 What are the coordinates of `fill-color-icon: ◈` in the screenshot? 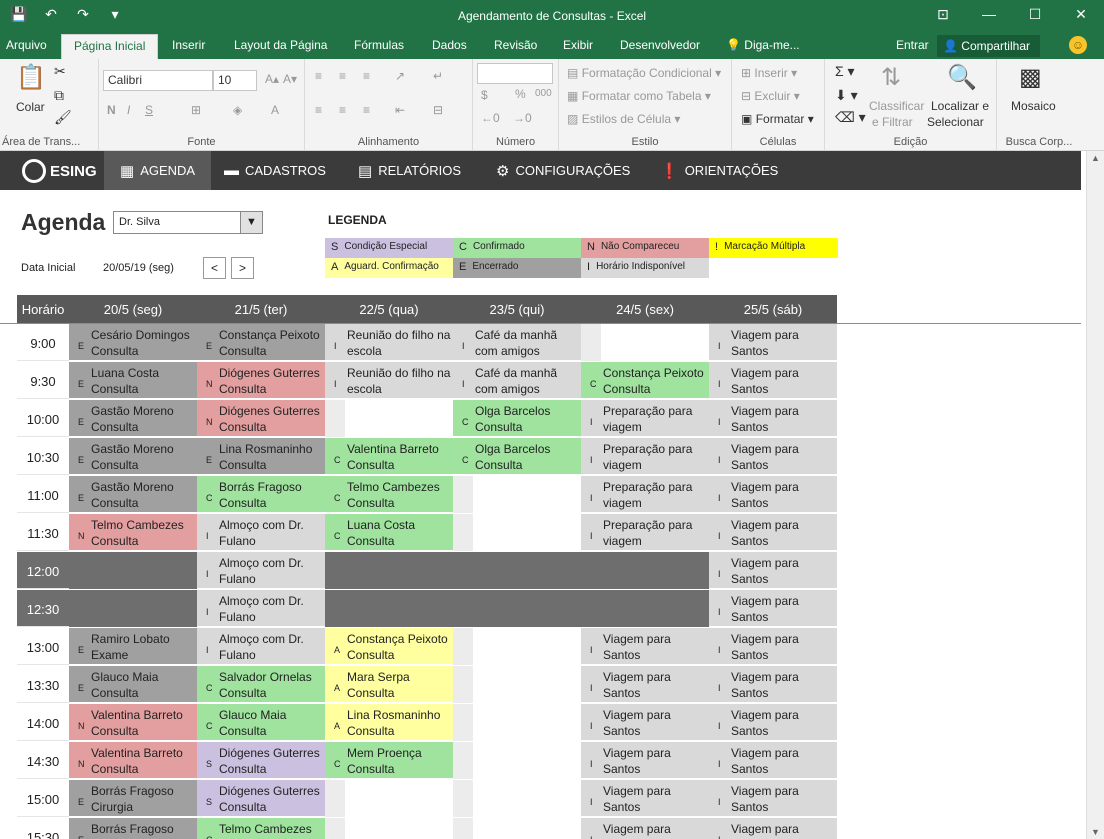 It's located at (237, 110).